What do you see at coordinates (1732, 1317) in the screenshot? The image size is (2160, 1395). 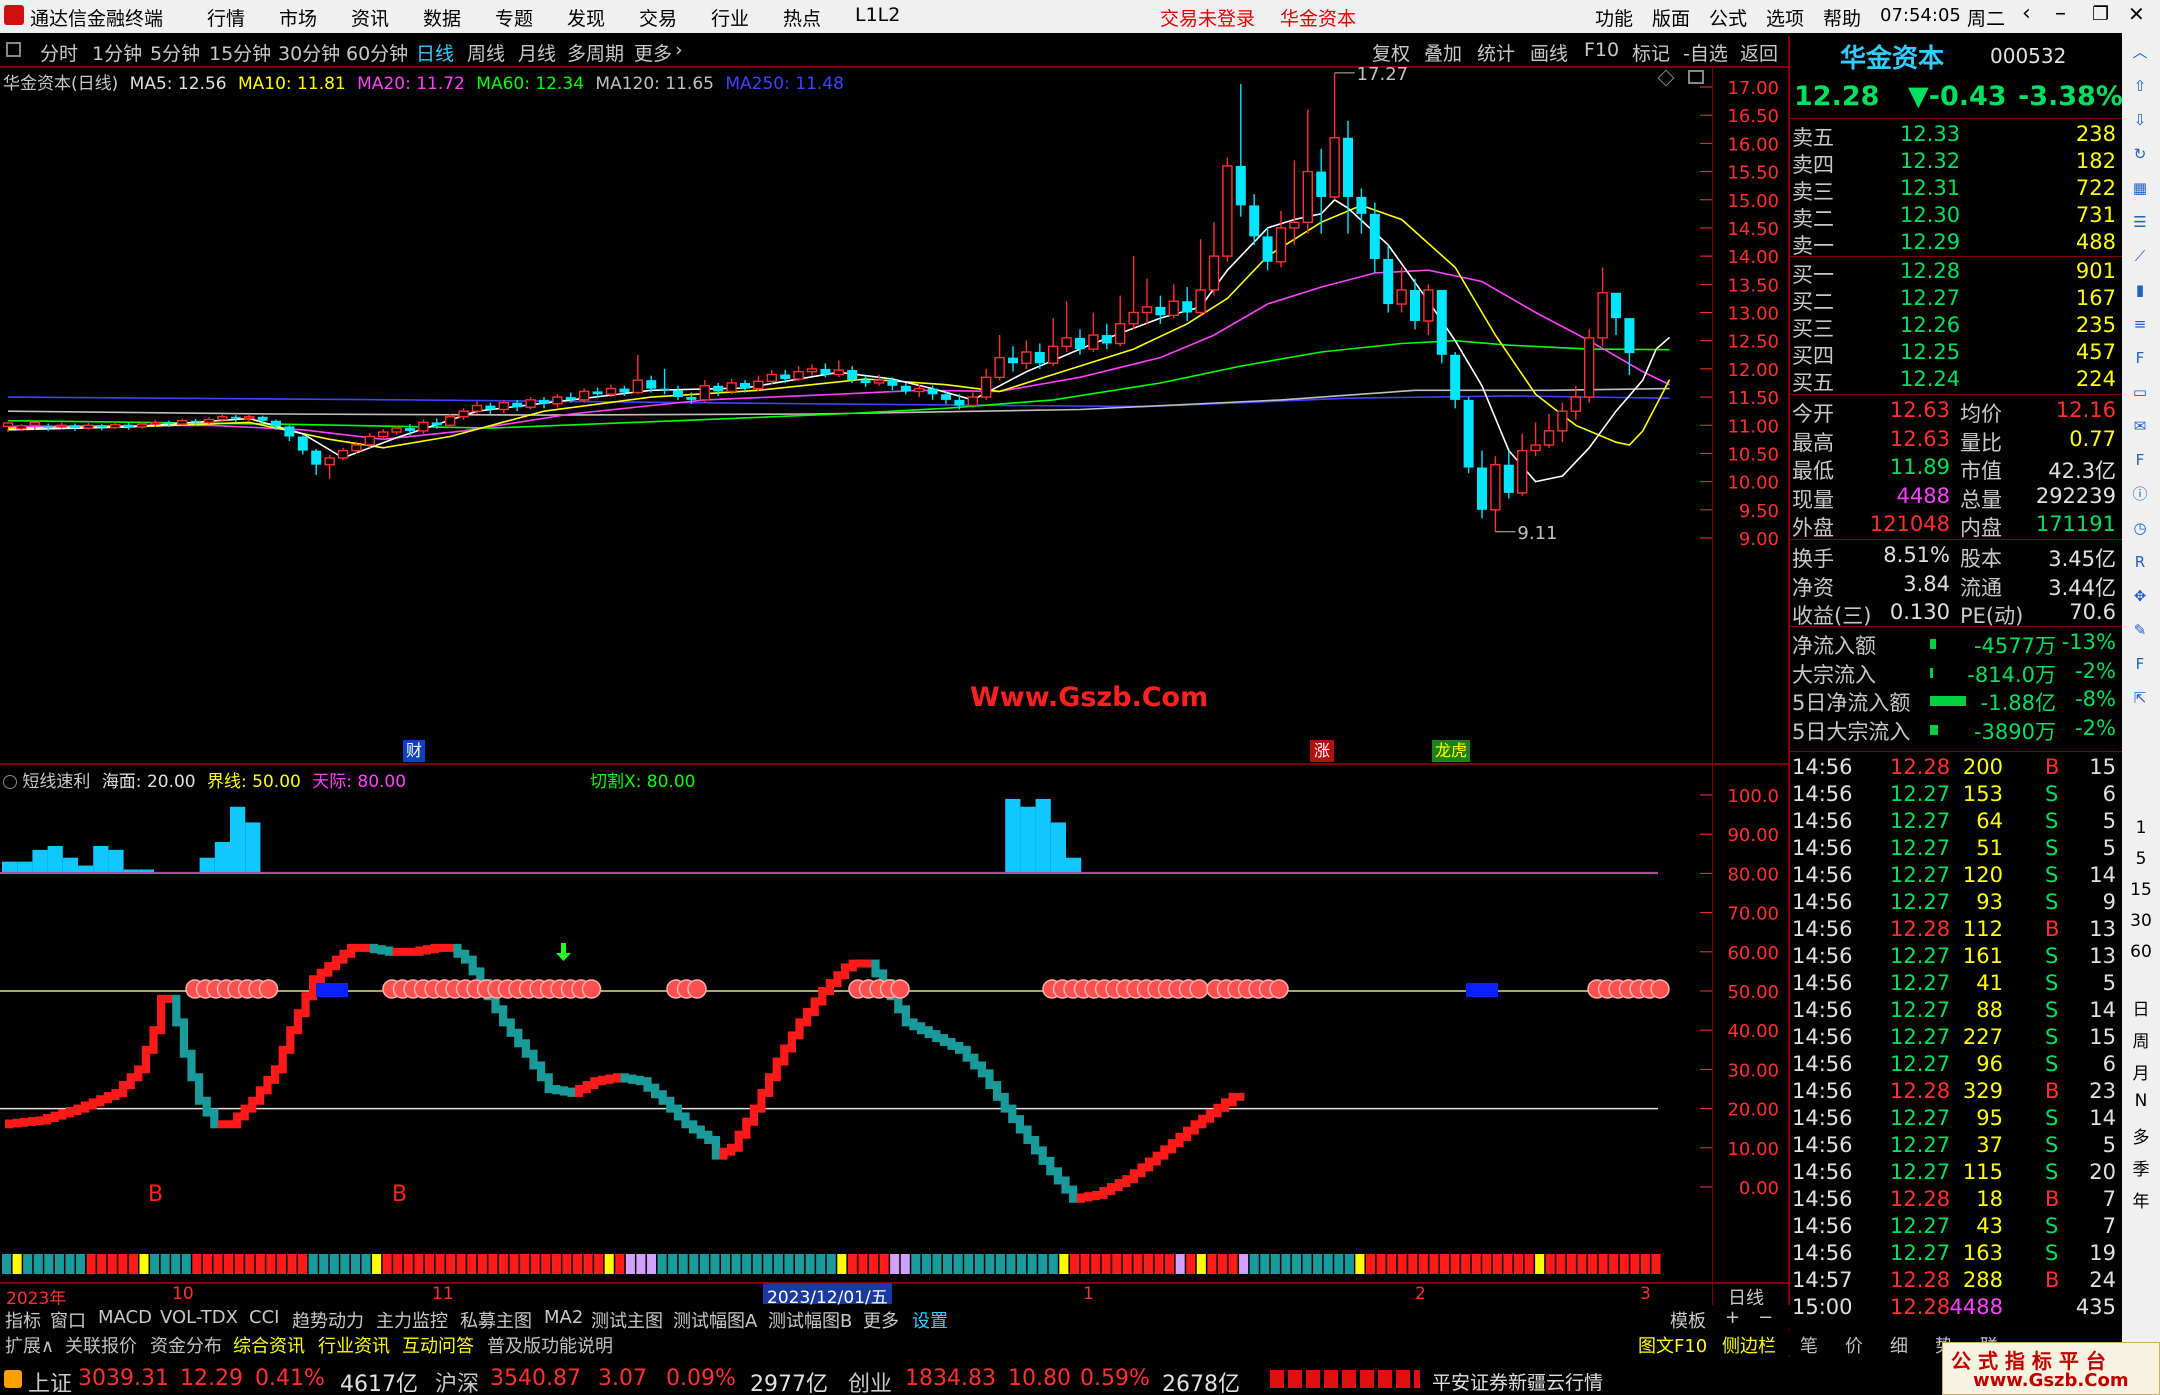 I see `tab-add: +` at bounding box center [1732, 1317].